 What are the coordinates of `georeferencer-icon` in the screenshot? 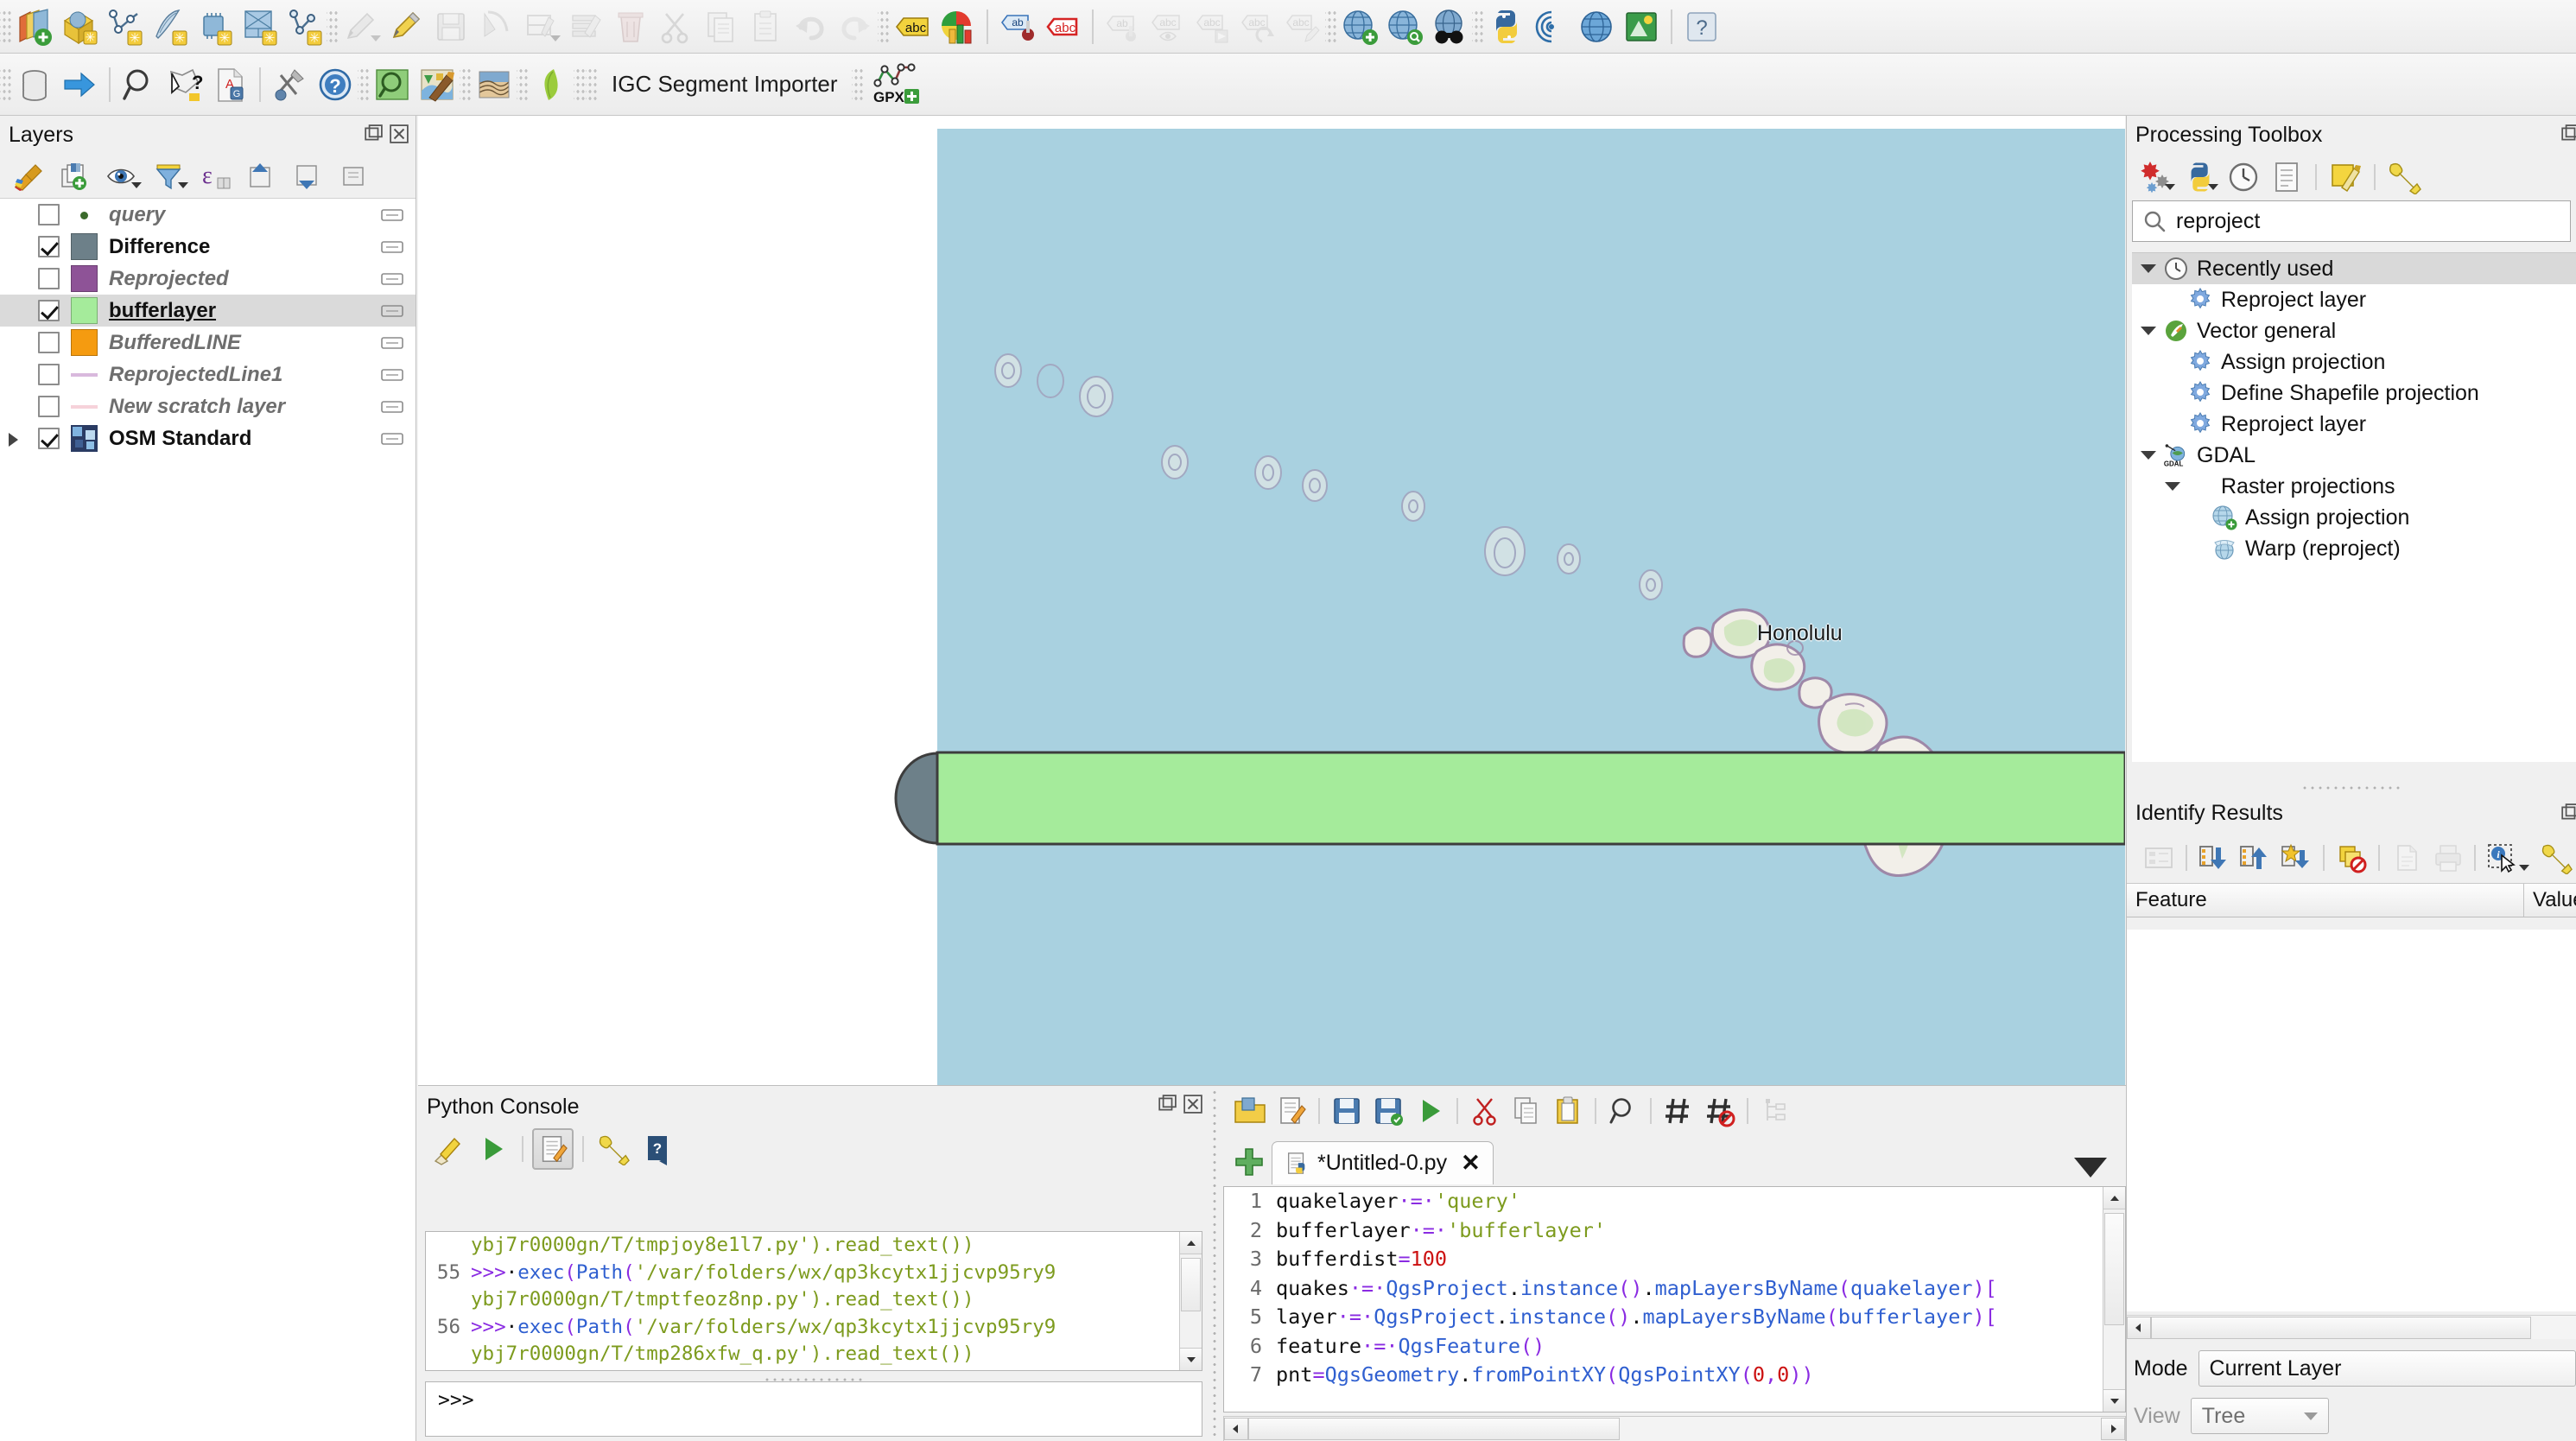 It's located at (1641, 26).